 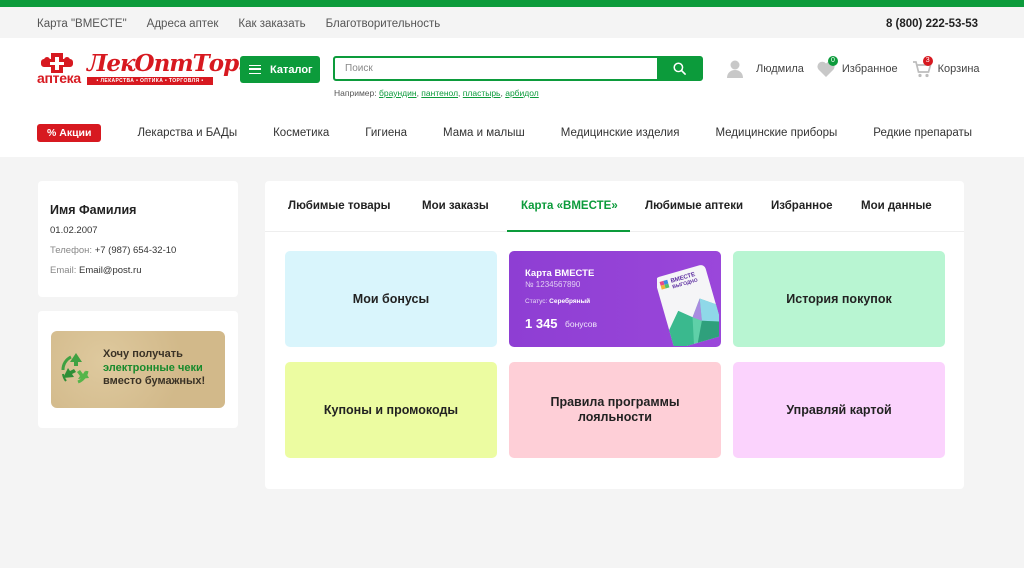 I want to click on card-points-unit: бонусов, so click(x=581, y=324).